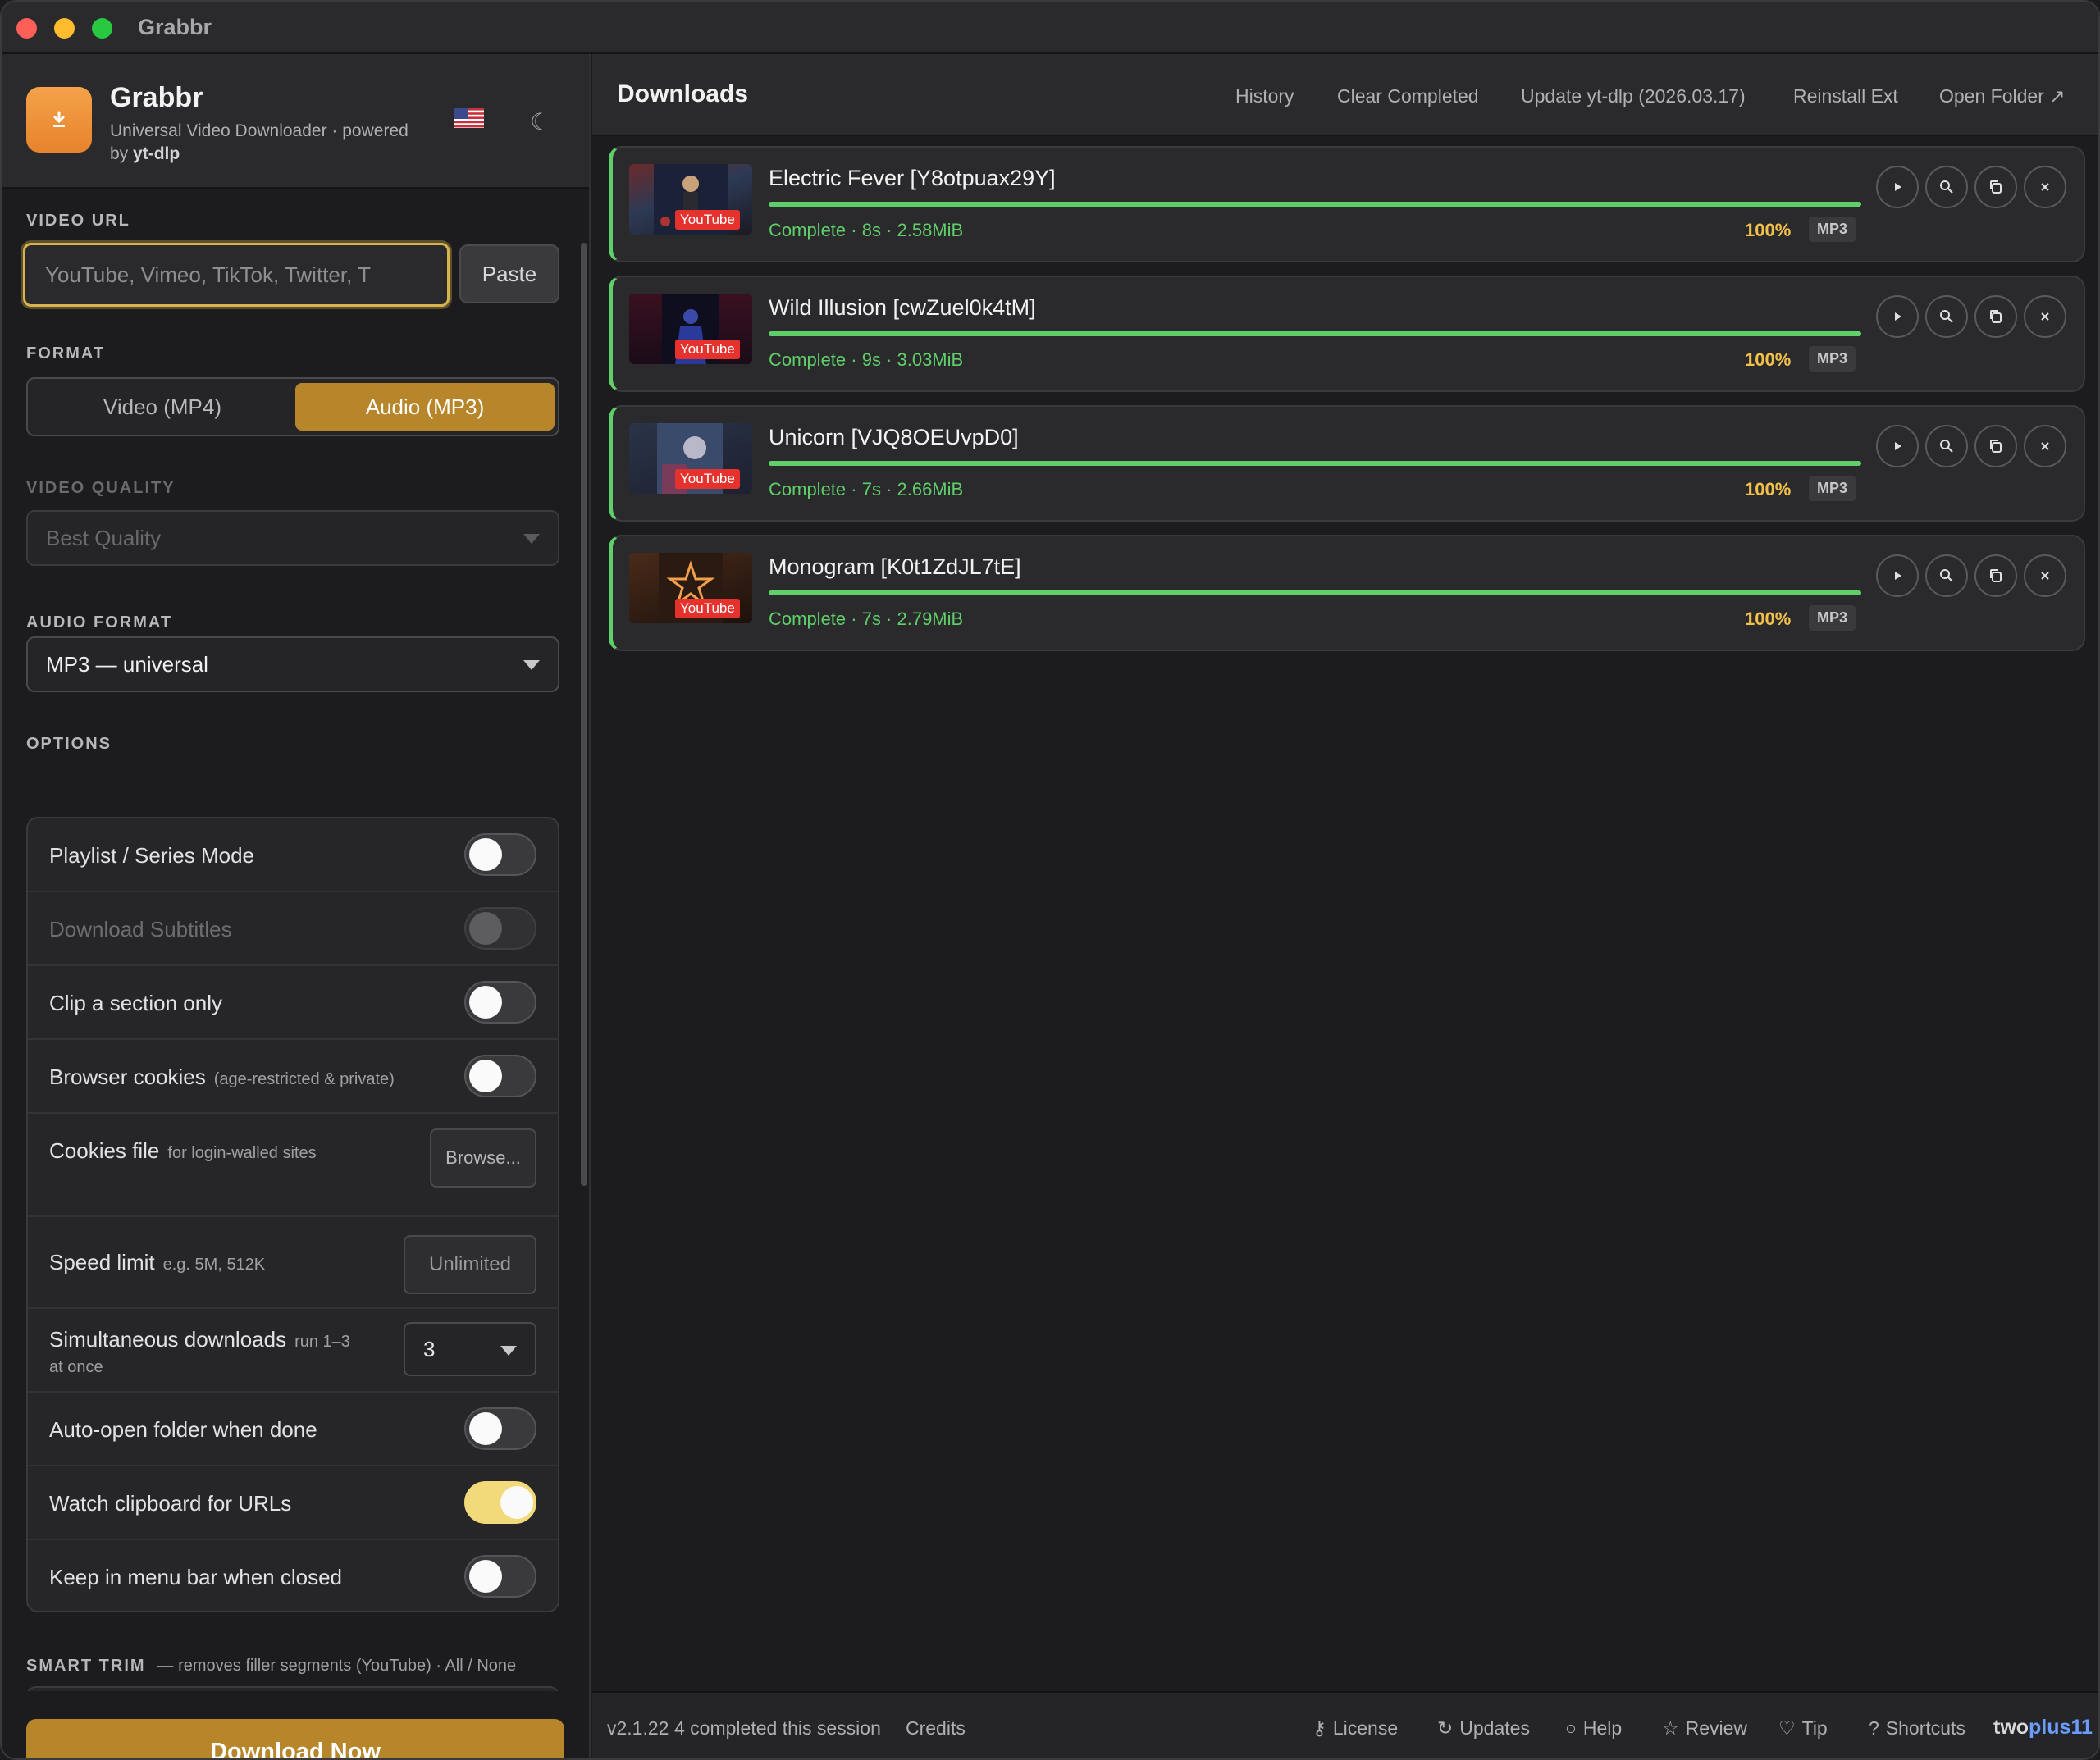  I want to click on download-icon, so click(59, 119).